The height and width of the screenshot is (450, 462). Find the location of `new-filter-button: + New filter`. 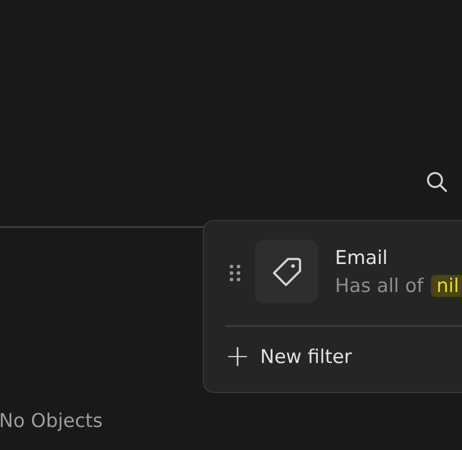

new-filter-button: + New filter is located at coordinates (288, 357).